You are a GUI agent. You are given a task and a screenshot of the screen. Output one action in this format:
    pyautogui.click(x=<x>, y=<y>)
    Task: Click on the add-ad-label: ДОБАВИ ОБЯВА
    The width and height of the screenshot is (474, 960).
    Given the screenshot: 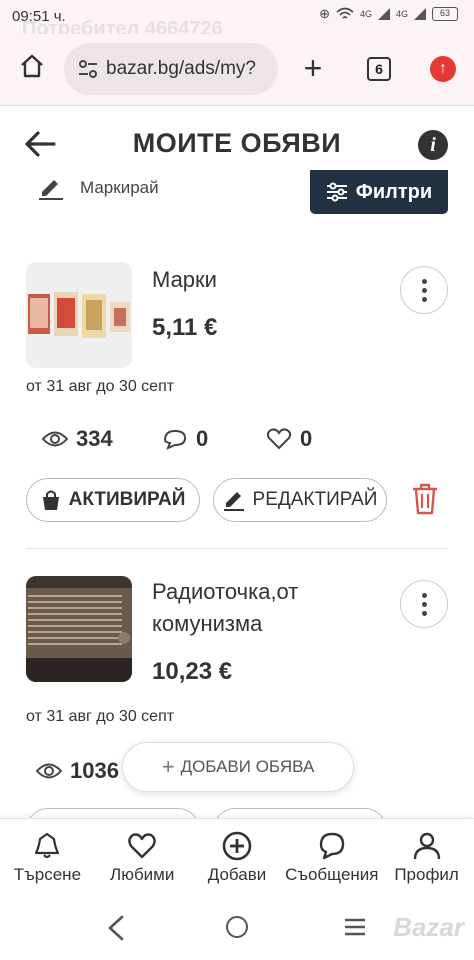 What is the action you would take?
    pyautogui.click(x=247, y=766)
    